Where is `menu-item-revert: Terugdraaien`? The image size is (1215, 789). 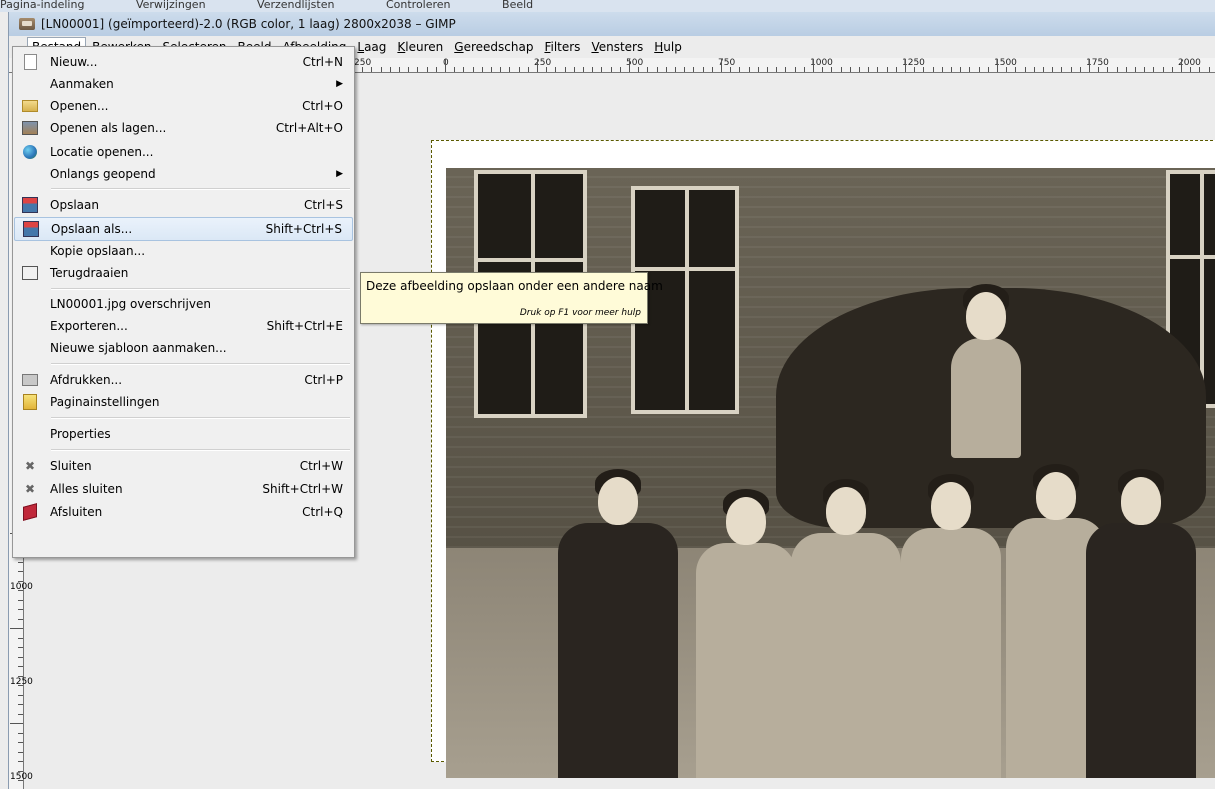 menu-item-revert: Terugdraaien is located at coordinates (183, 273).